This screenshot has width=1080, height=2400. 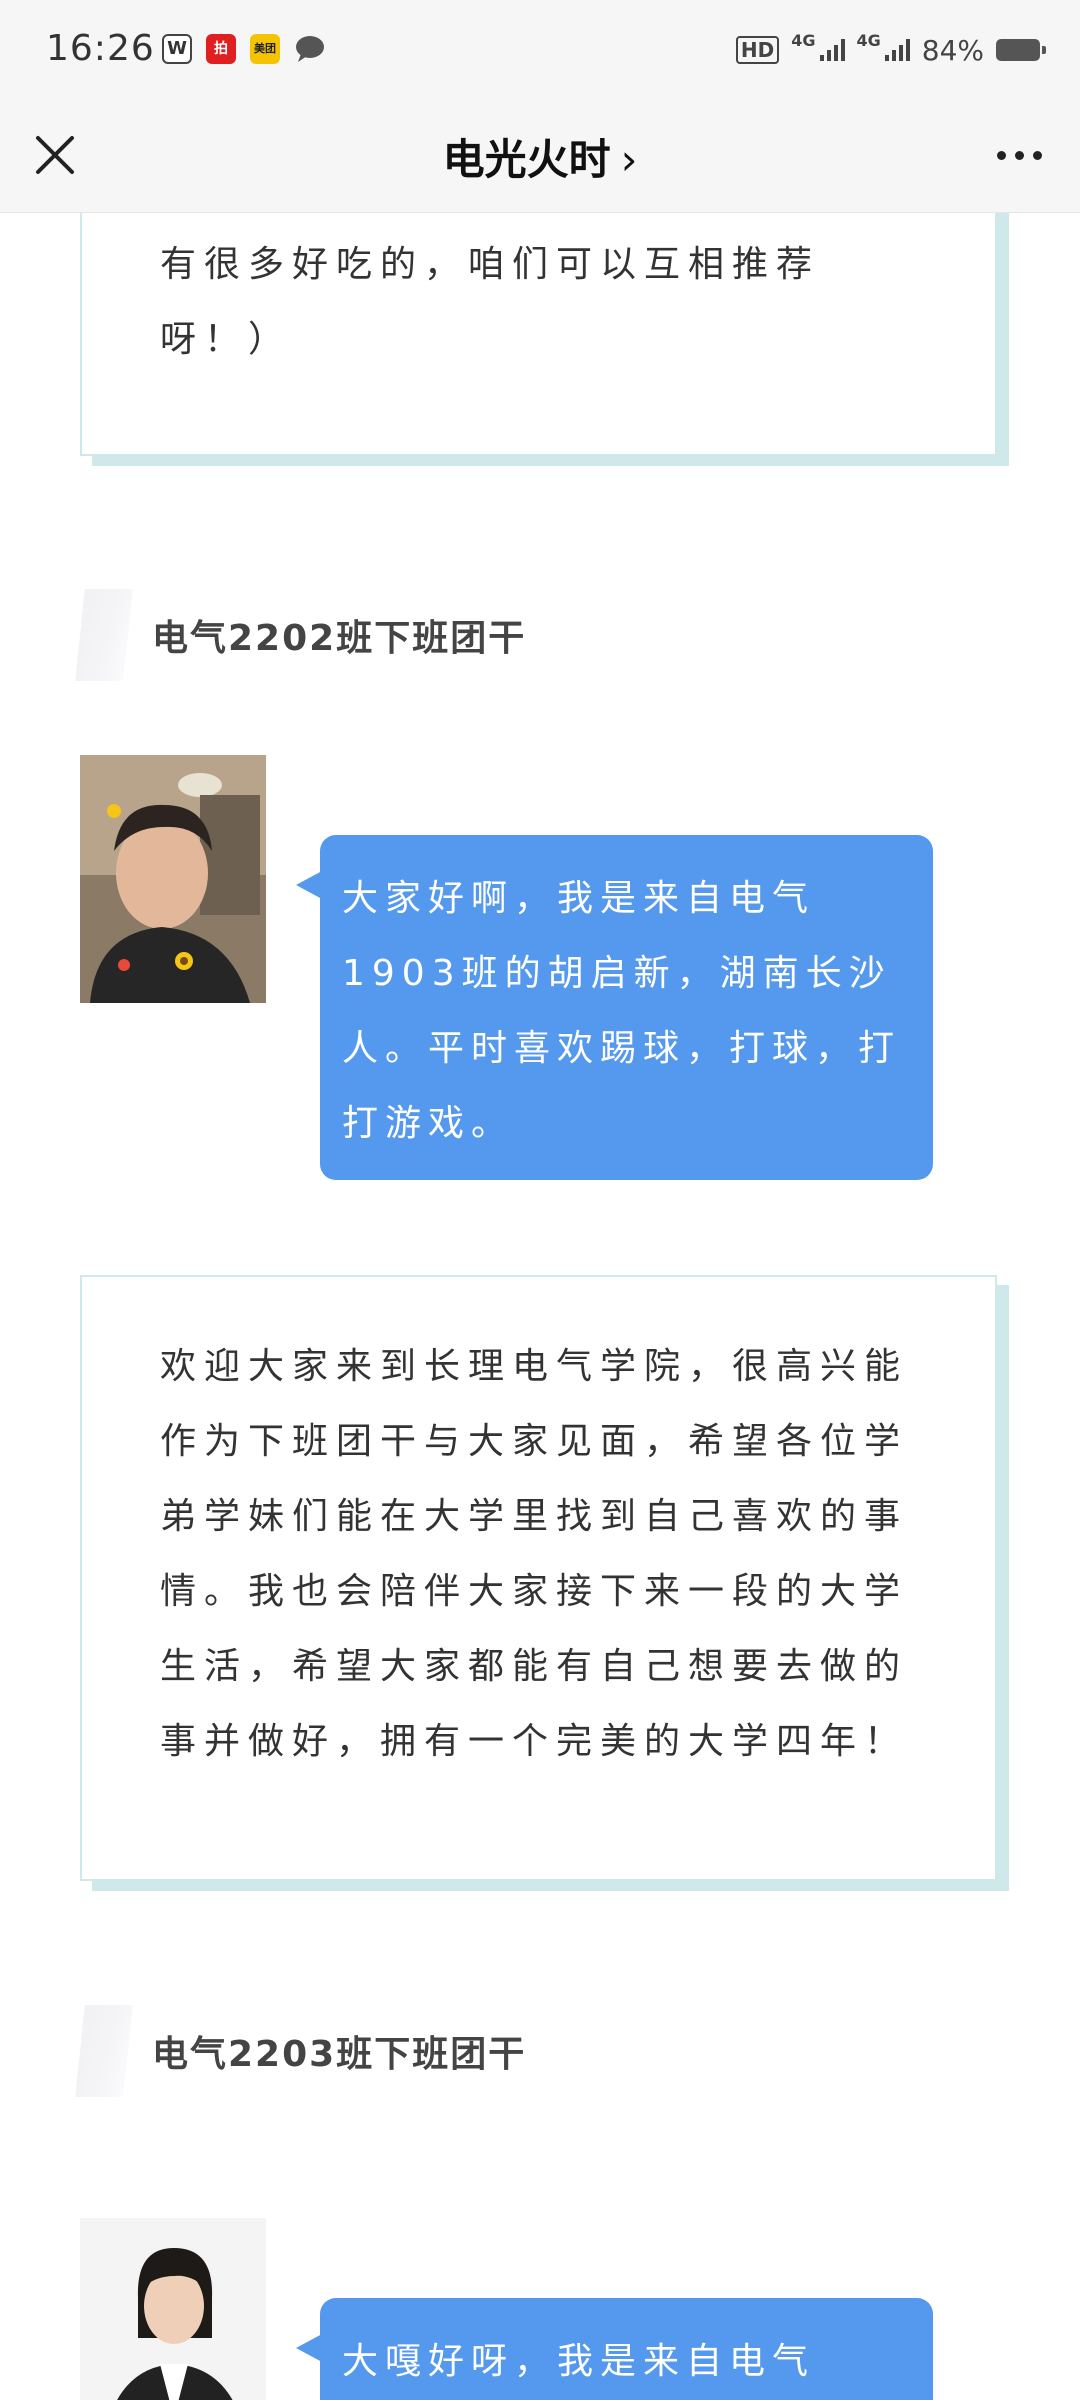 I want to click on chat-bubble-icon, so click(x=309, y=49).